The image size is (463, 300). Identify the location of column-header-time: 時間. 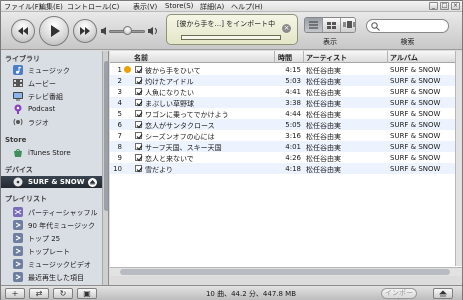
(285, 58).